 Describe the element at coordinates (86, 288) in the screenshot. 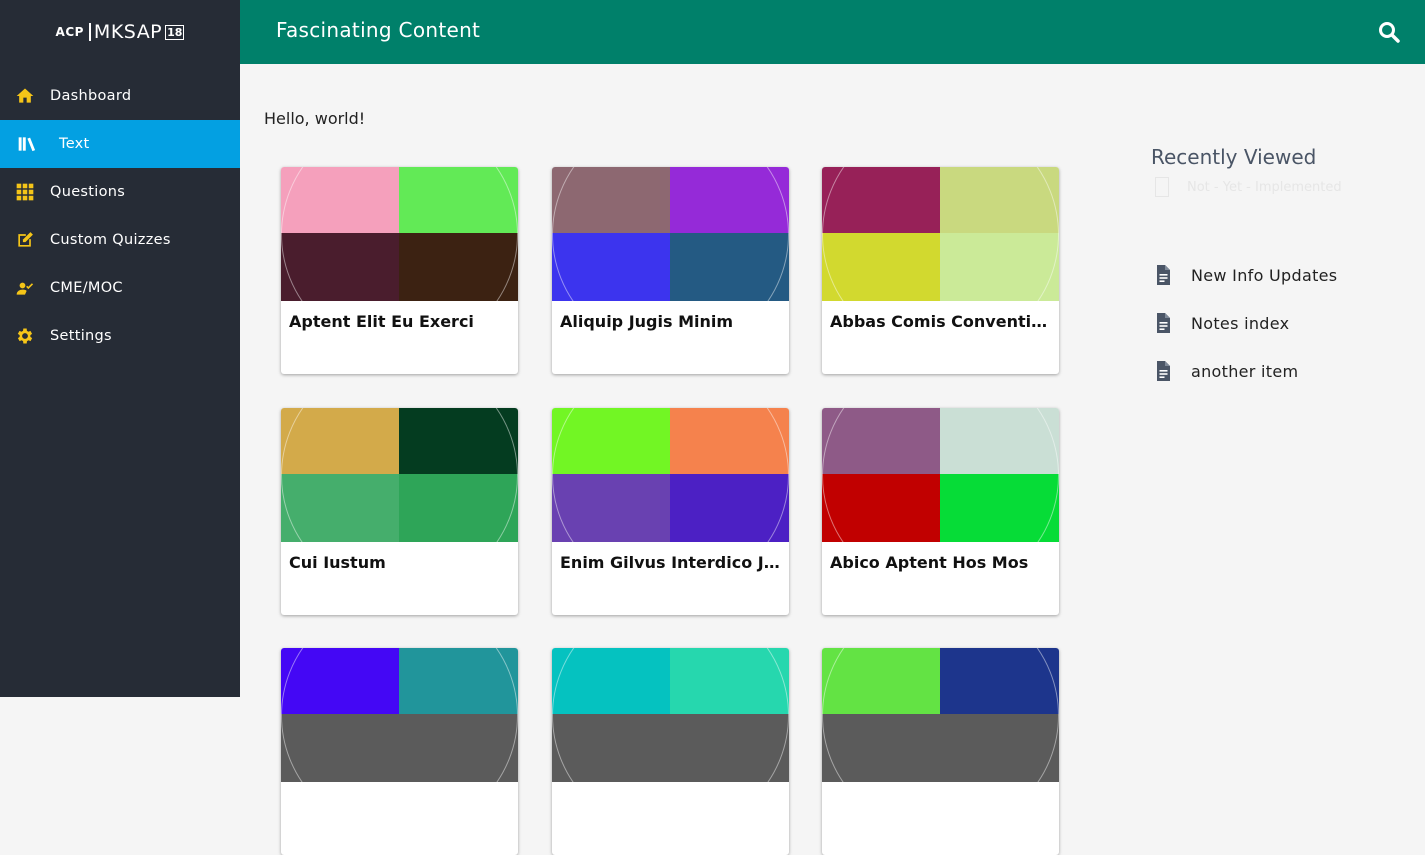

I see `sidebar-item-label: CME/MOC` at that location.